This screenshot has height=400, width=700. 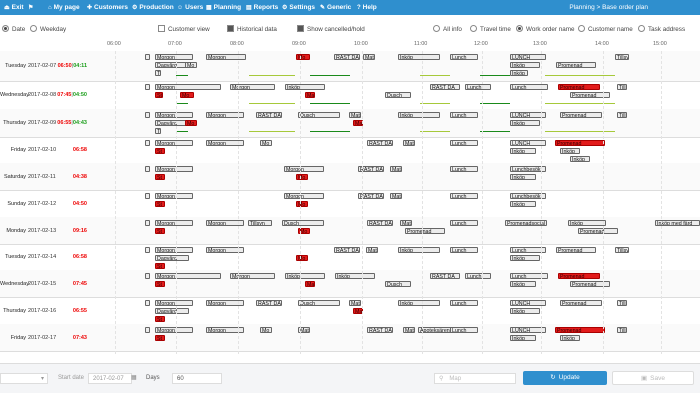 What do you see at coordinates (31, 7) in the screenshot?
I see `menu-item-flag: ⚑` at bounding box center [31, 7].